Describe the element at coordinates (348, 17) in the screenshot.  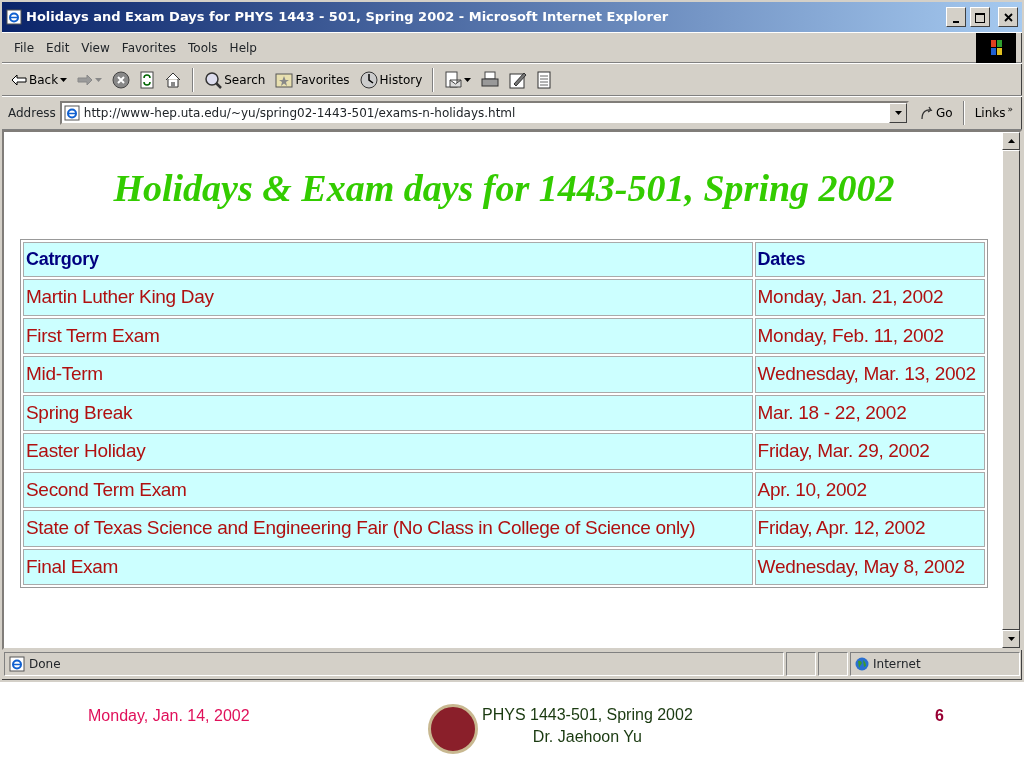
I see `window-title: Holidays and Exam Days for PHYS 1443 - 501, Spring 2002 - Microsoft Internet Explorer` at that location.